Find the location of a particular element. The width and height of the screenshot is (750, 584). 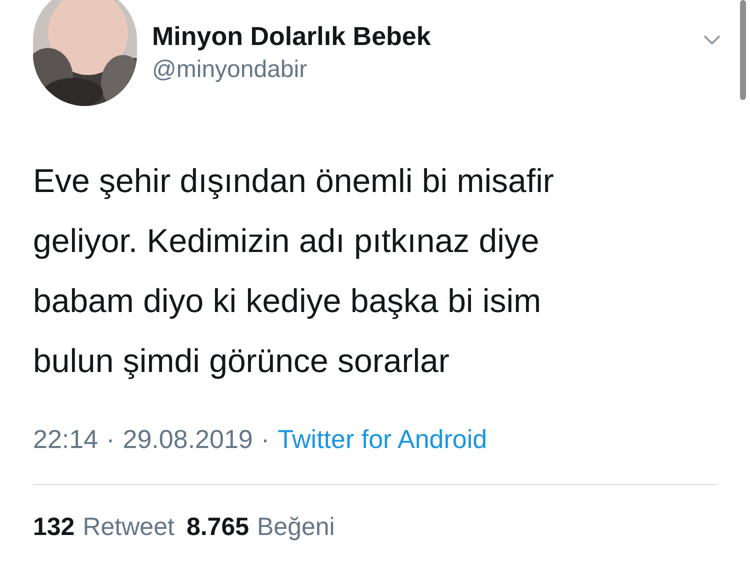

tweet-date: 29.08.2019 is located at coordinates (187, 439).